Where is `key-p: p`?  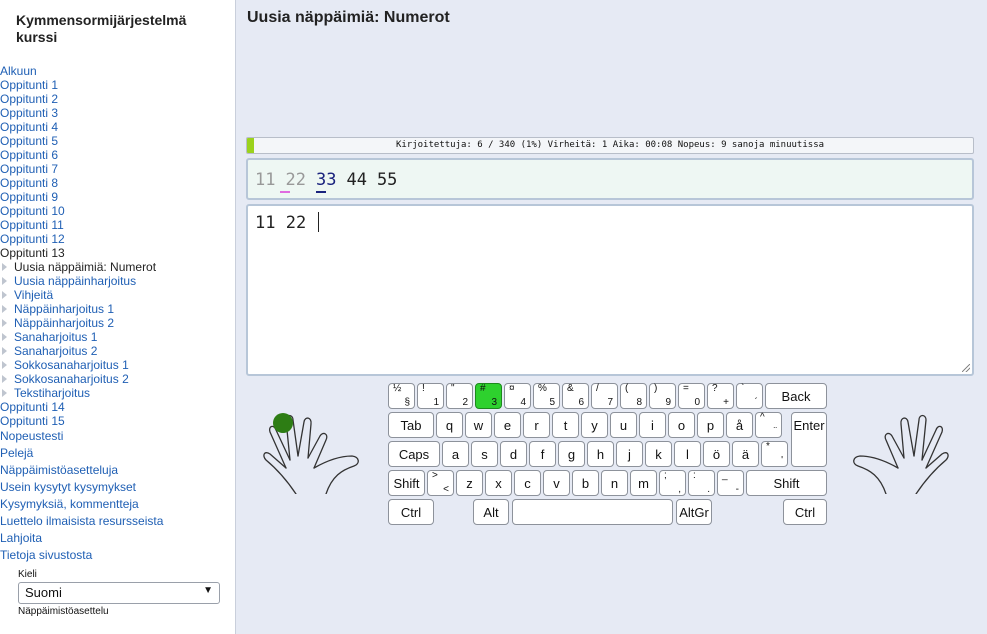
key-p: p is located at coordinates (710, 425).